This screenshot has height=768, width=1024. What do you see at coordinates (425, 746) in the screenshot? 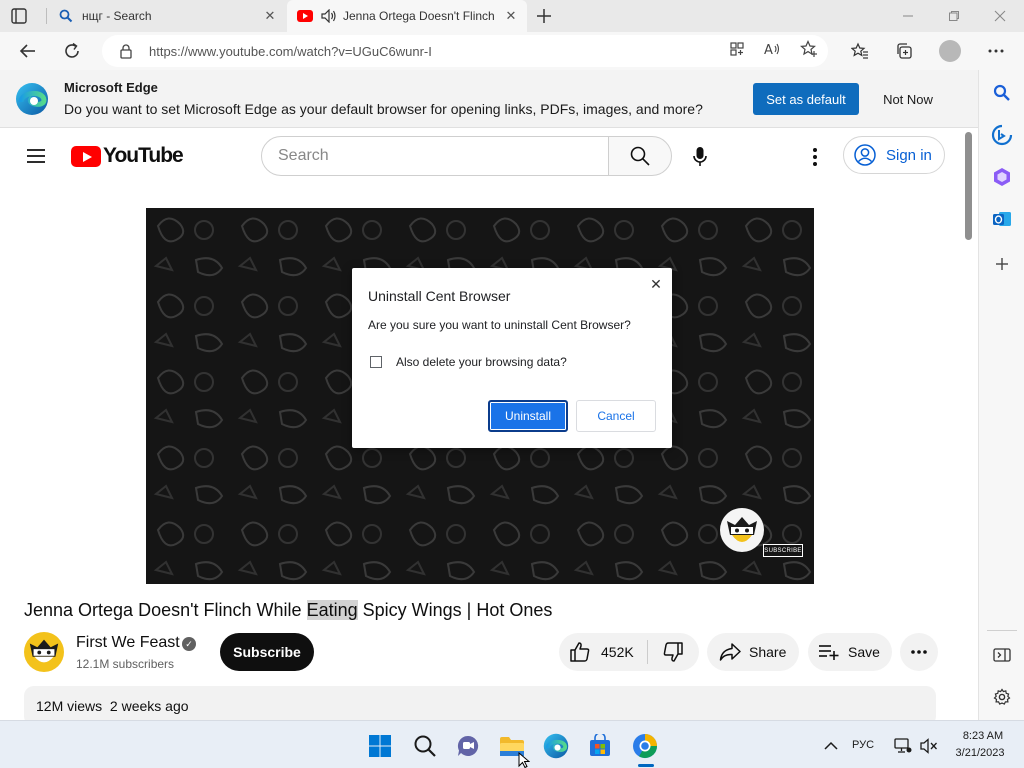
I see `taskbar-search-icon` at bounding box center [425, 746].